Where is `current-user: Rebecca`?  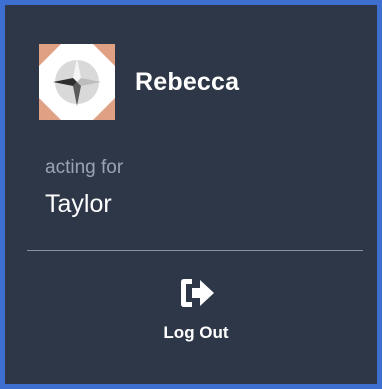 current-user: Rebecca is located at coordinates (139, 82).